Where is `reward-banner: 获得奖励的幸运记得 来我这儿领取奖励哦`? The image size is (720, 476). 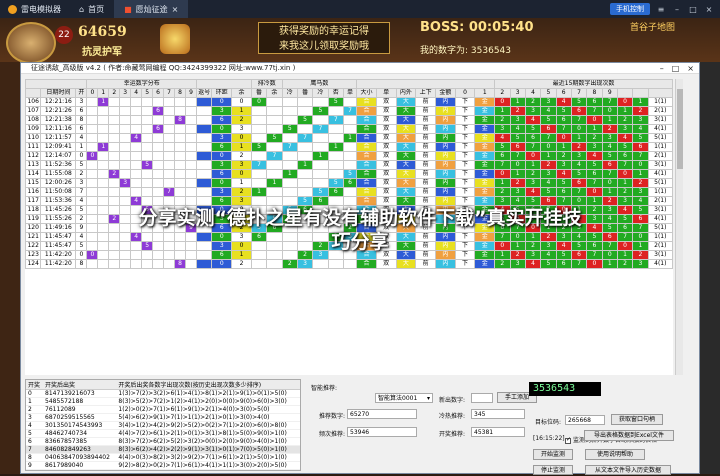
reward-banner: 获得奖励的幸运记得 来我这儿领取奖励哦 is located at coordinates (324, 38).